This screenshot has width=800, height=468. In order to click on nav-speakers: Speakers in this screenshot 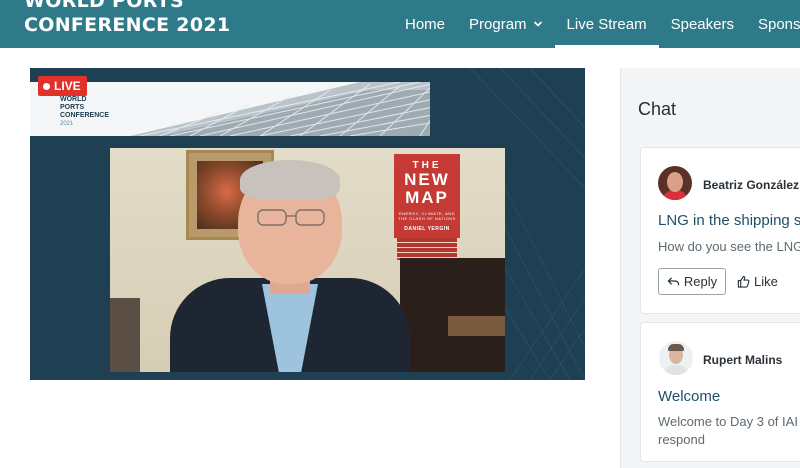, I will do `click(702, 24)`.